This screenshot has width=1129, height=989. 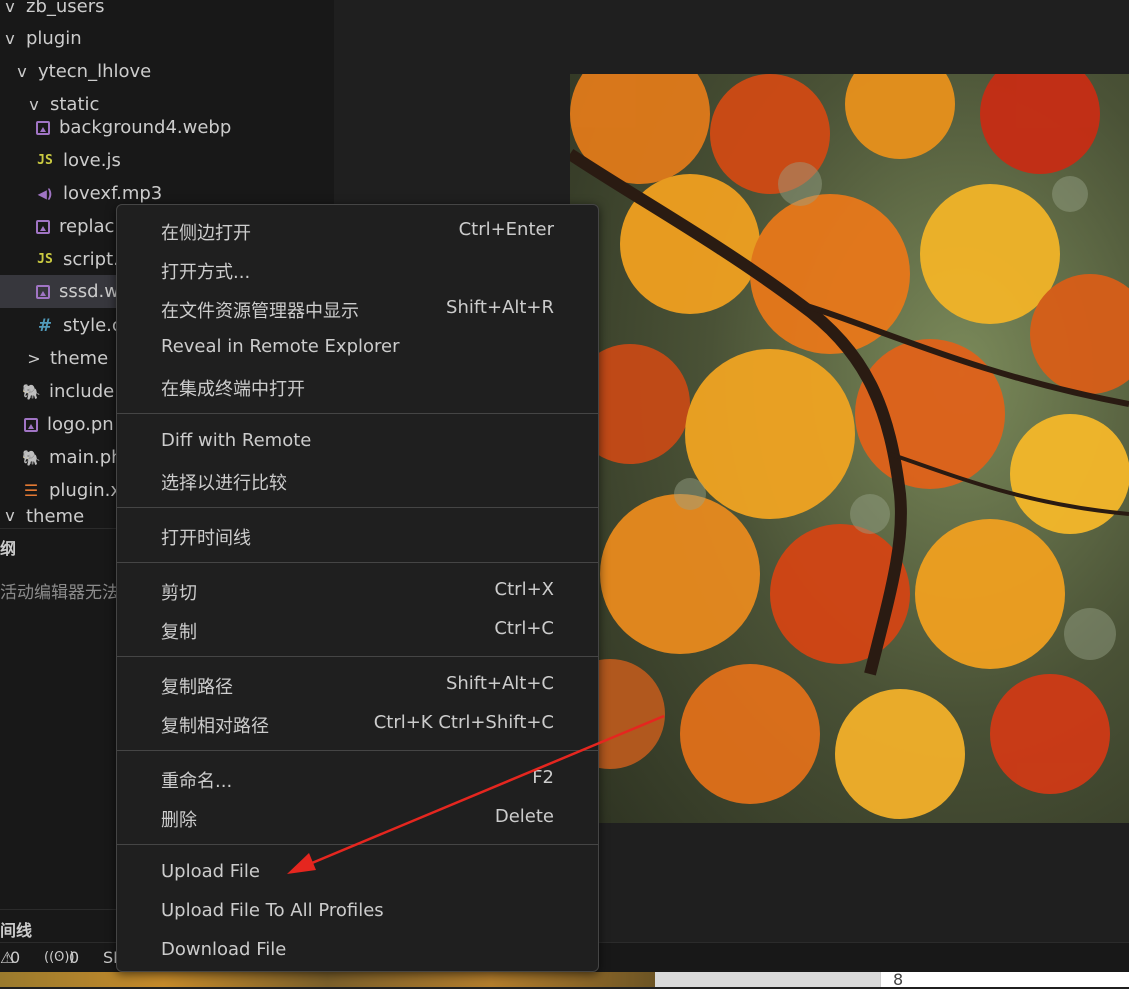 I want to click on menu-item-reveal-in-remote-explorer: Reveal in Remote Explorer, so click(x=357, y=347).